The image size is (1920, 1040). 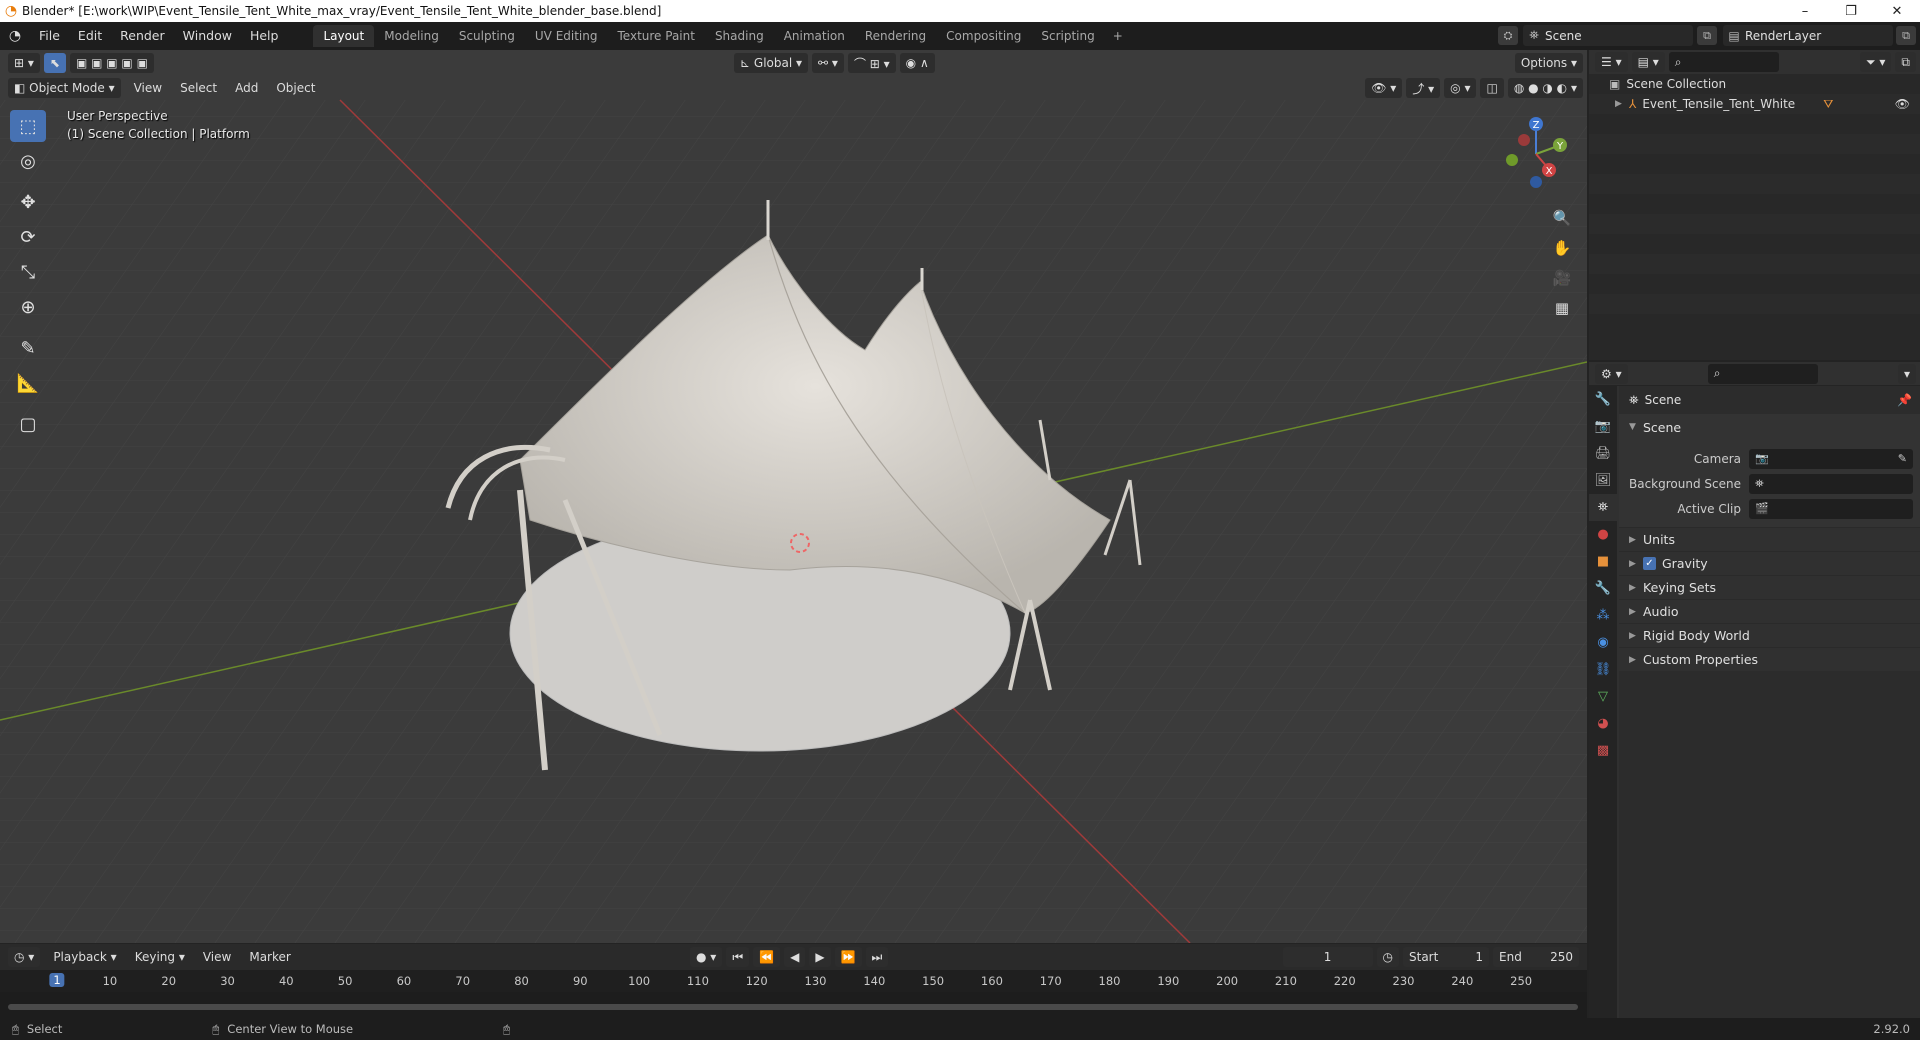 I want to click on tab-layout: Layout, so click(x=344, y=36).